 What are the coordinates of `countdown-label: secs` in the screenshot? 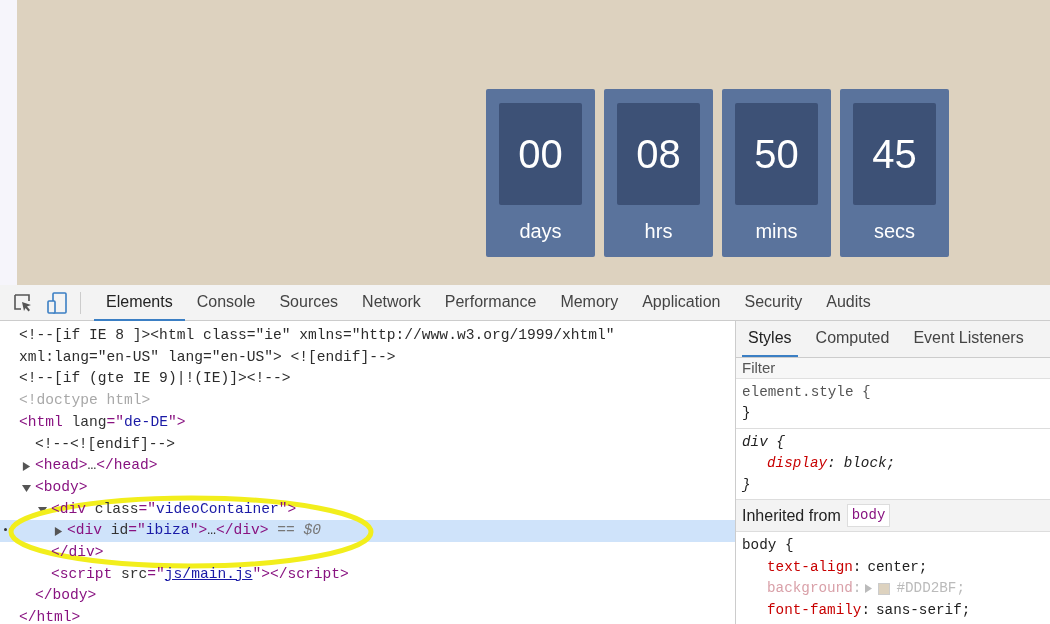 It's located at (894, 231).